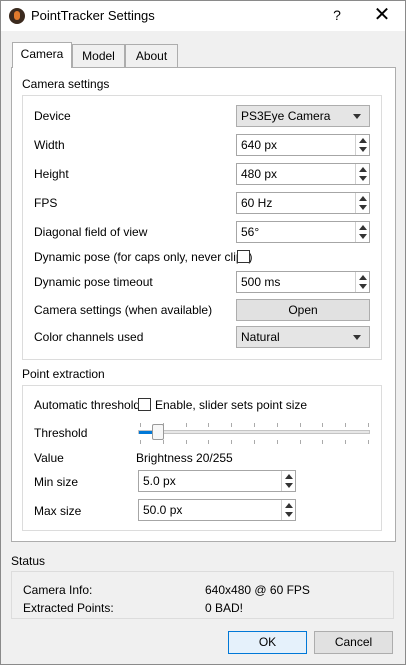  I want to click on max-size-label: Max size, so click(58, 511).